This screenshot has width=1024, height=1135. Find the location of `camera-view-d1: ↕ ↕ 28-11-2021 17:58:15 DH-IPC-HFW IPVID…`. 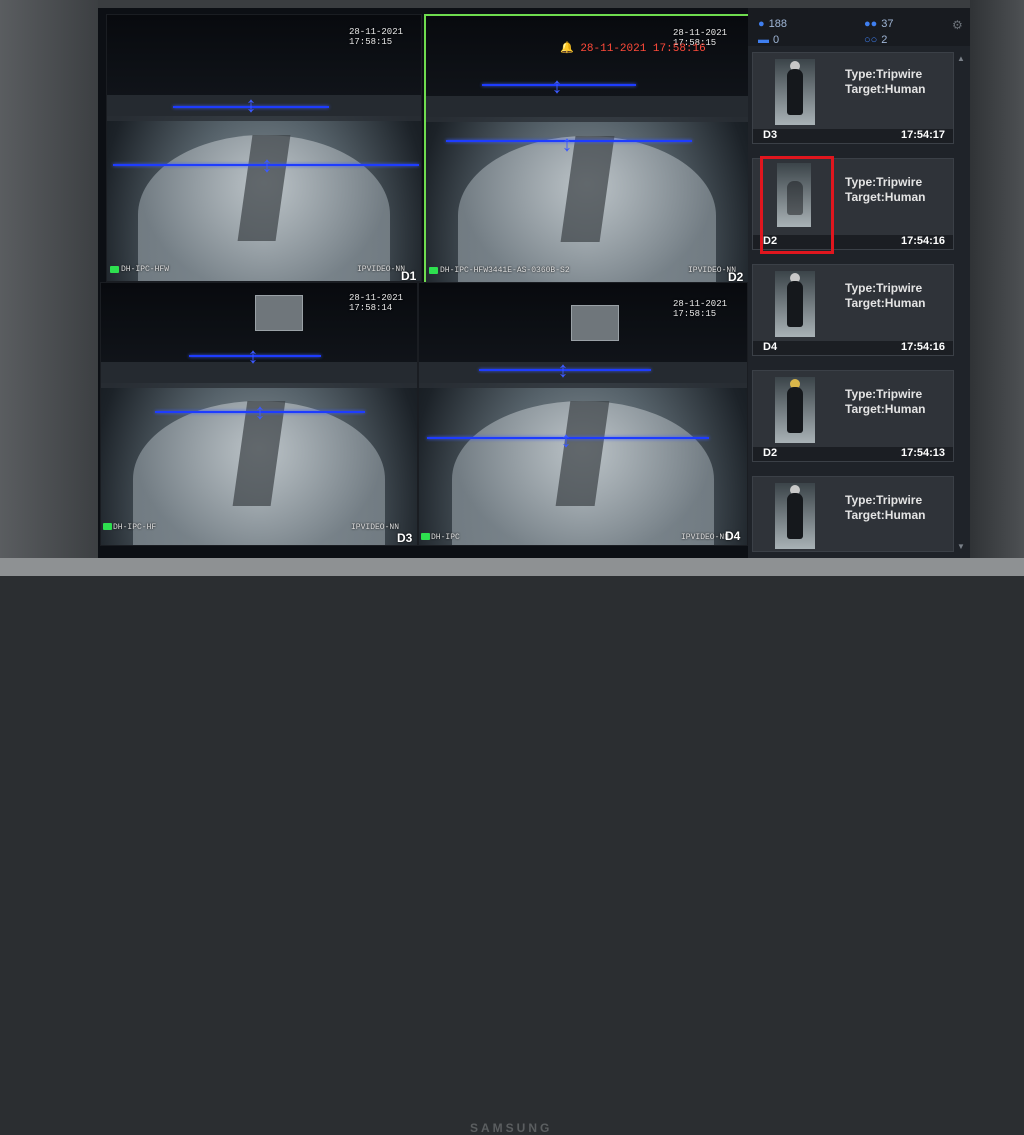

camera-view-d1: ↕ ↕ 28-11-2021 17:58:15 DH-IPC-HFW IPVID… is located at coordinates (264, 148).